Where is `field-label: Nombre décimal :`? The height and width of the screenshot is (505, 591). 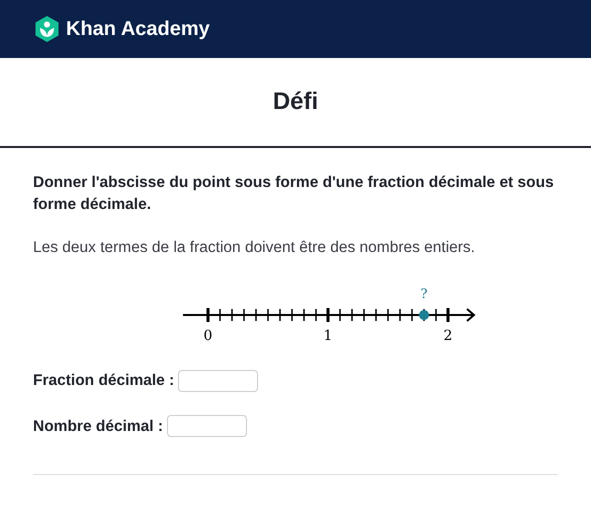
field-label: Nombre décimal : is located at coordinates (98, 426).